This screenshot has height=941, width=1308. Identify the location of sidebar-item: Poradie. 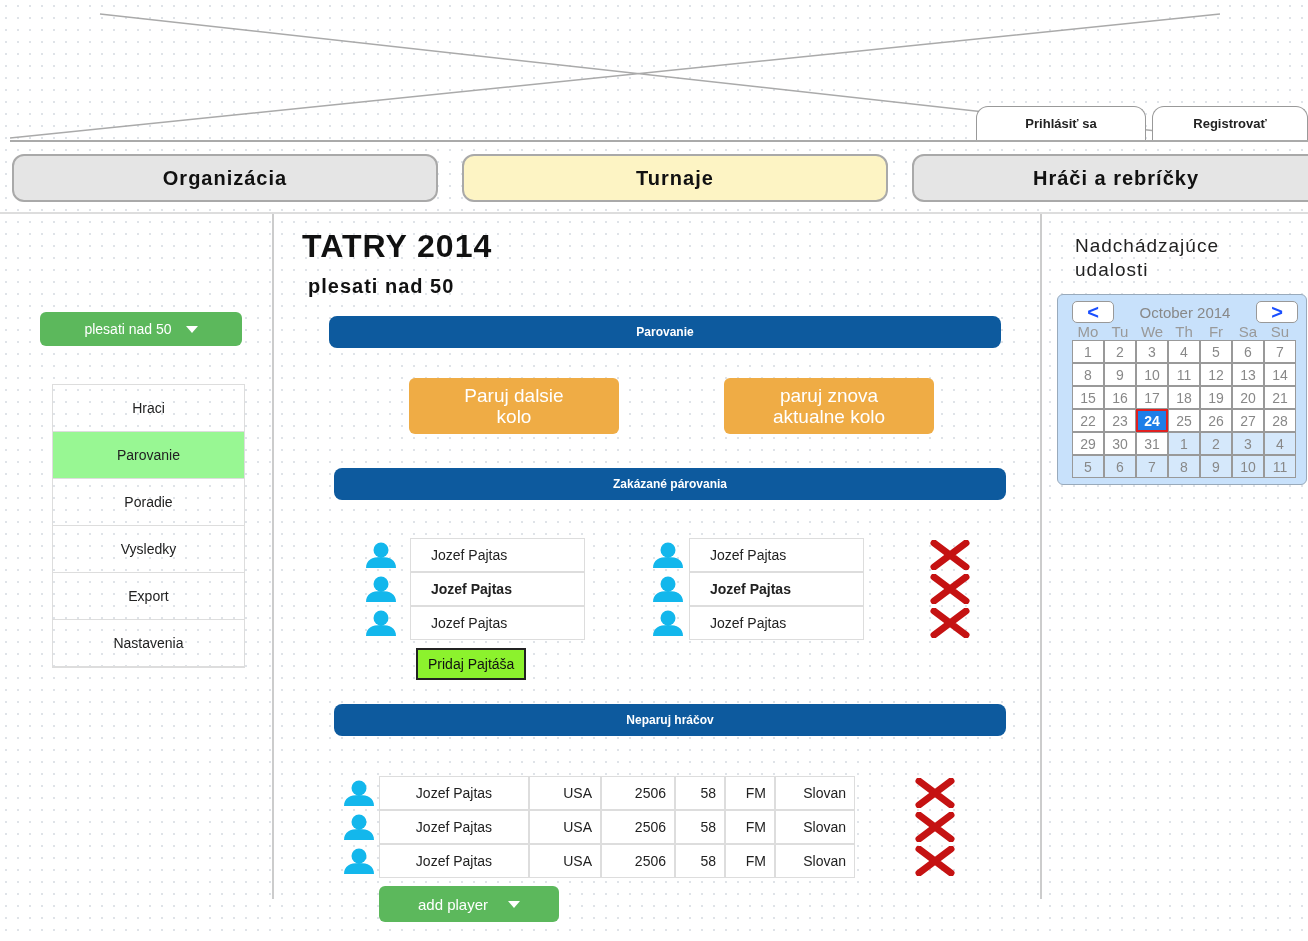
(148, 502).